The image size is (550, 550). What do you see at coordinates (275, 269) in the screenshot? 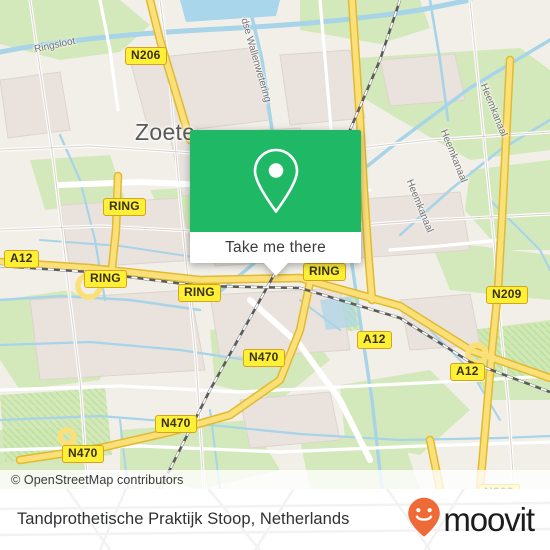
I see `card-pointer-tail` at bounding box center [275, 269].